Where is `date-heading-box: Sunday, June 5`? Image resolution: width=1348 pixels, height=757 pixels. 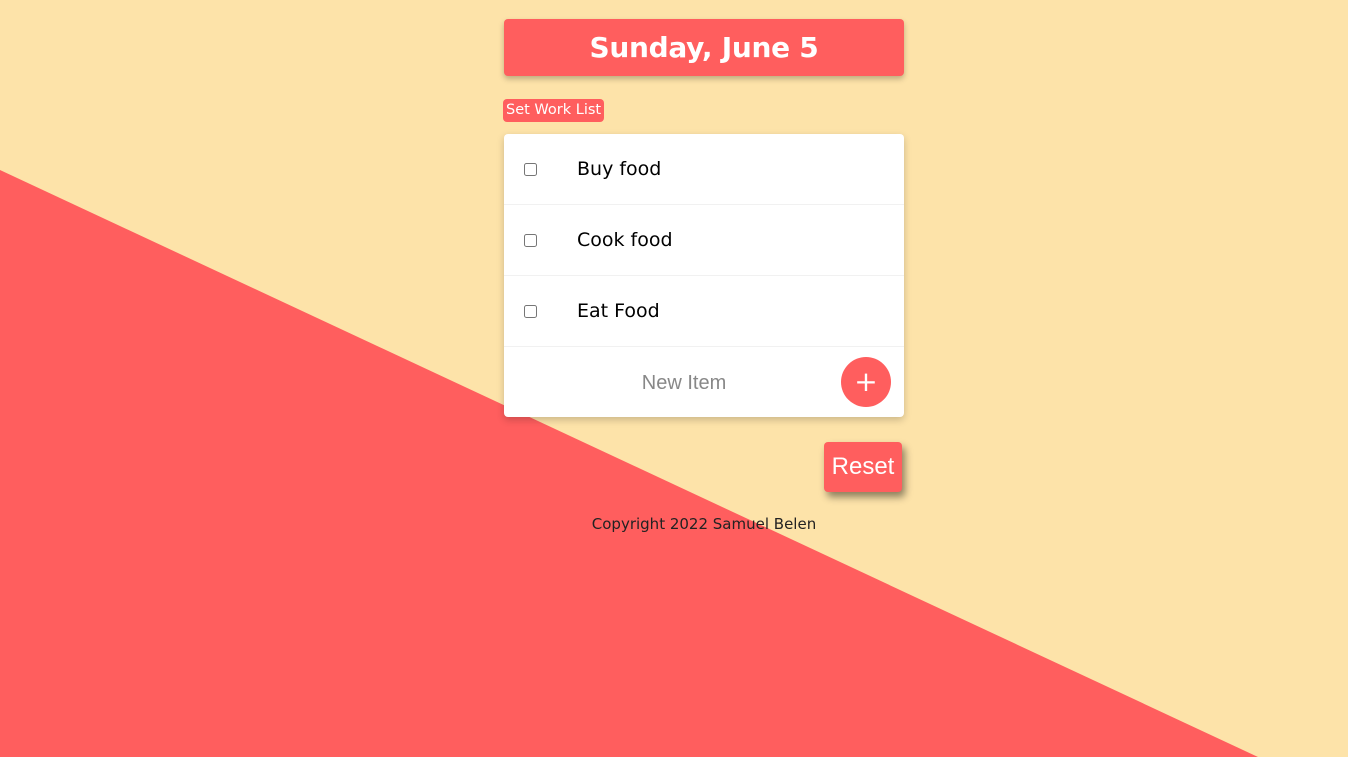 date-heading-box: Sunday, June 5 is located at coordinates (704, 47).